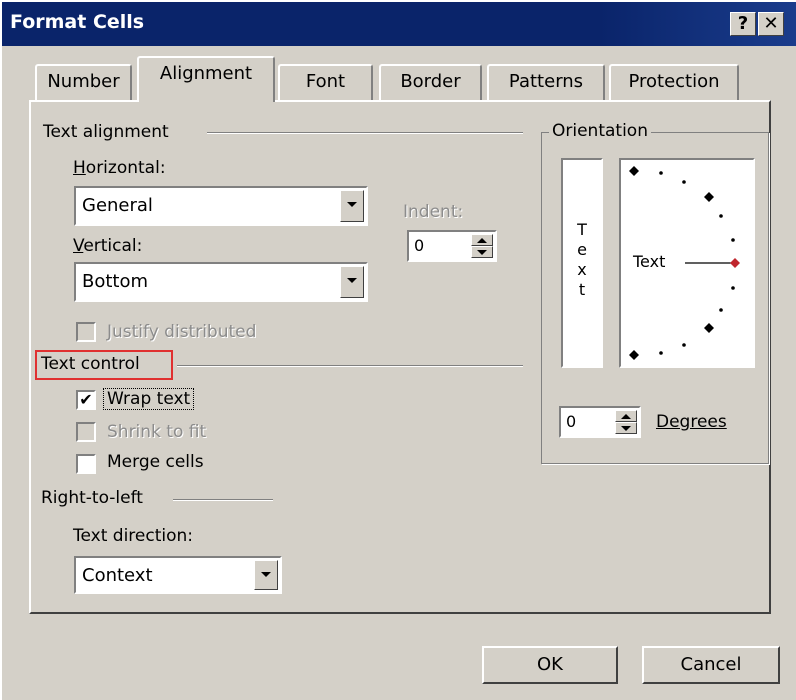 The width and height of the screenshot is (796, 700). What do you see at coordinates (634, 171) in the screenshot?
I see `dial-marker-90-icon` at bounding box center [634, 171].